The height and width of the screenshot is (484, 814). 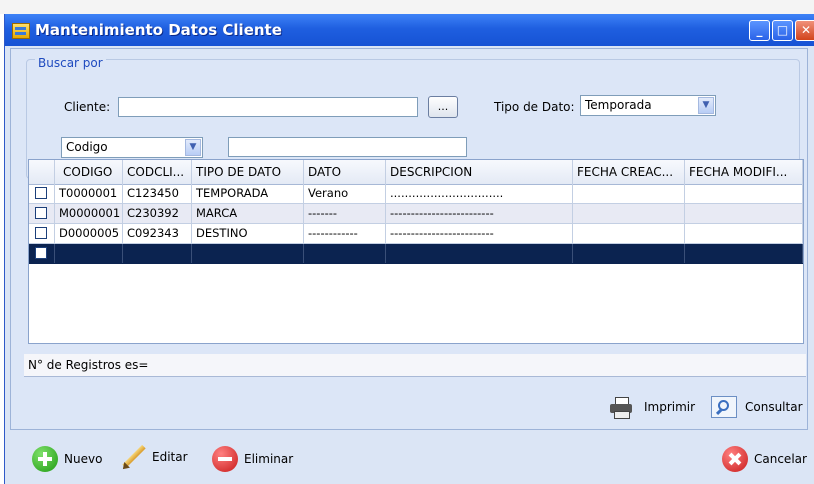 I want to click on grid-cell: M0000001, so click(x=89, y=213).